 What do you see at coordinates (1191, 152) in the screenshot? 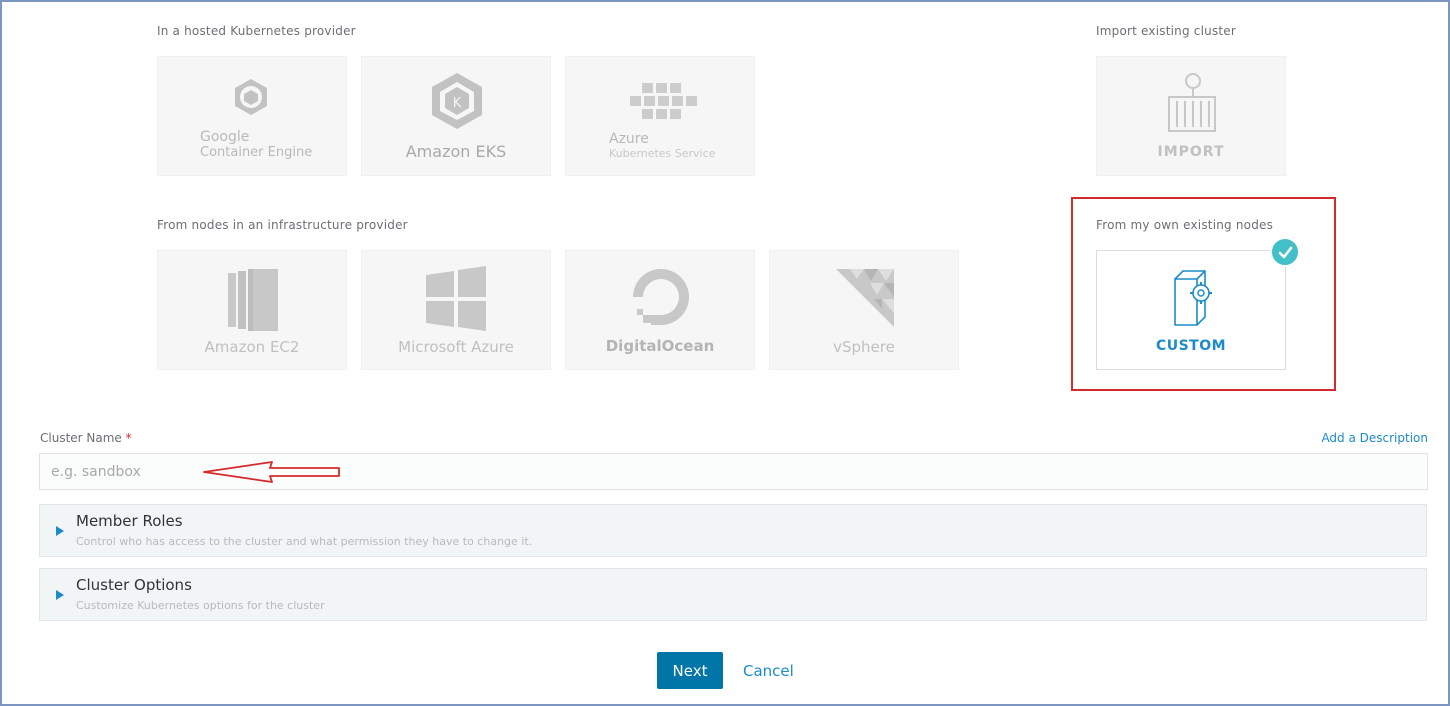
I see `import-label: IMPORT` at bounding box center [1191, 152].